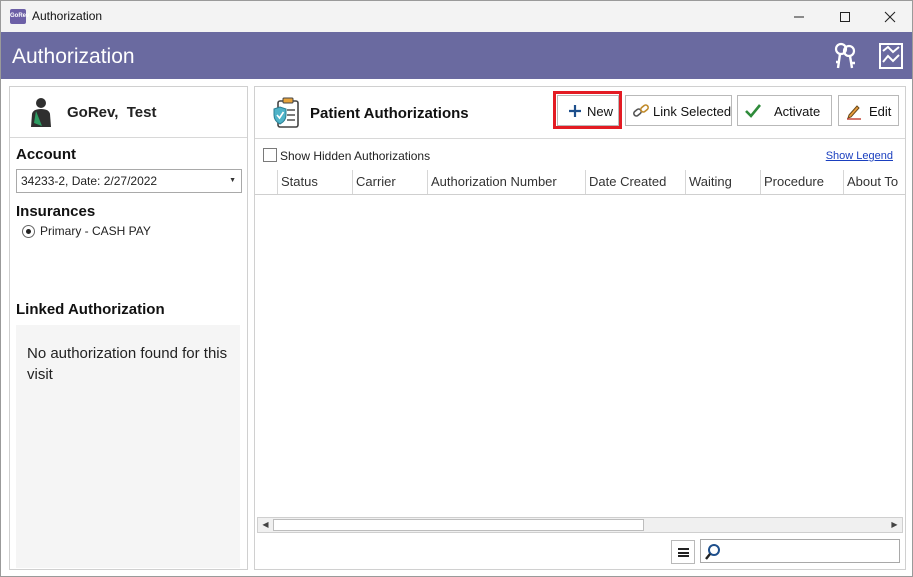 This screenshot has height=577, width=913. I want to click on new-button-highlight, so click(587, 110).